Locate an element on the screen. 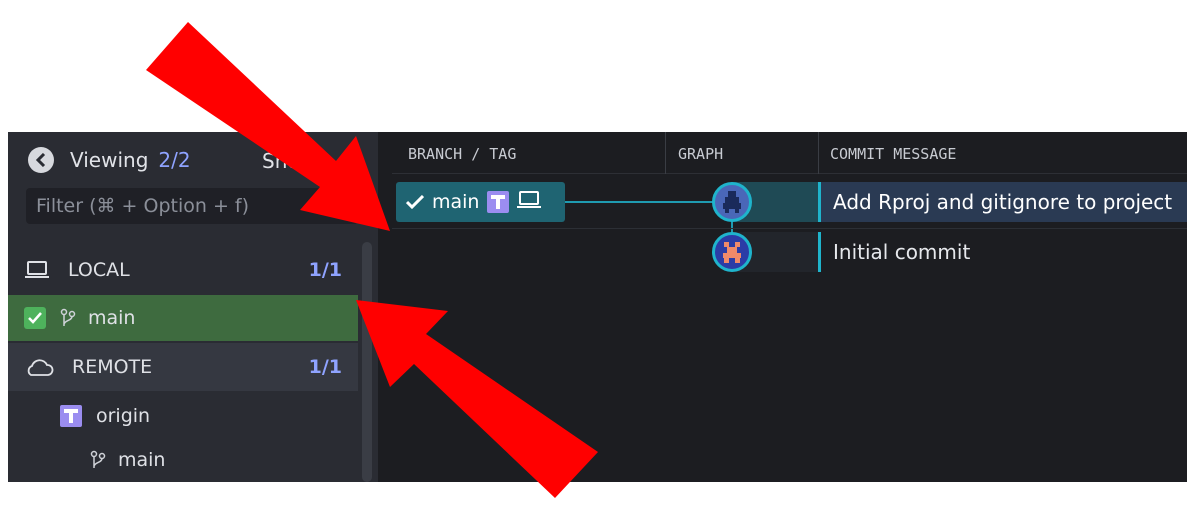 The image size is (1187, 510). remote-count: 1/1 is located at coordinates (325, 367).